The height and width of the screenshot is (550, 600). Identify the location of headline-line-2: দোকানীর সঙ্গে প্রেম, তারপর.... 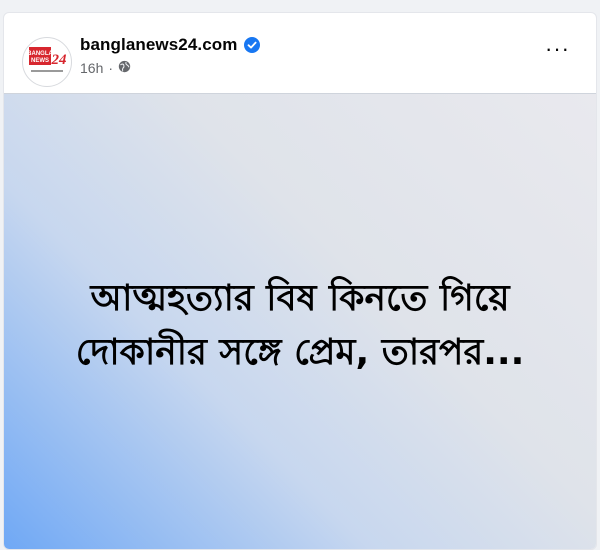
(300, 352).